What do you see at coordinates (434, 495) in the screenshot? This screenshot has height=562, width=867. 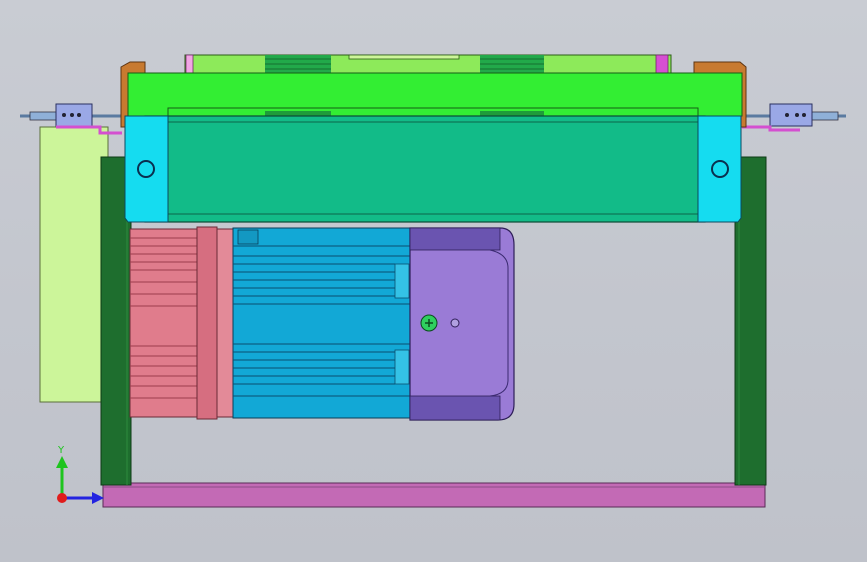 I see `base-plate` at bounding box center [434, 495].